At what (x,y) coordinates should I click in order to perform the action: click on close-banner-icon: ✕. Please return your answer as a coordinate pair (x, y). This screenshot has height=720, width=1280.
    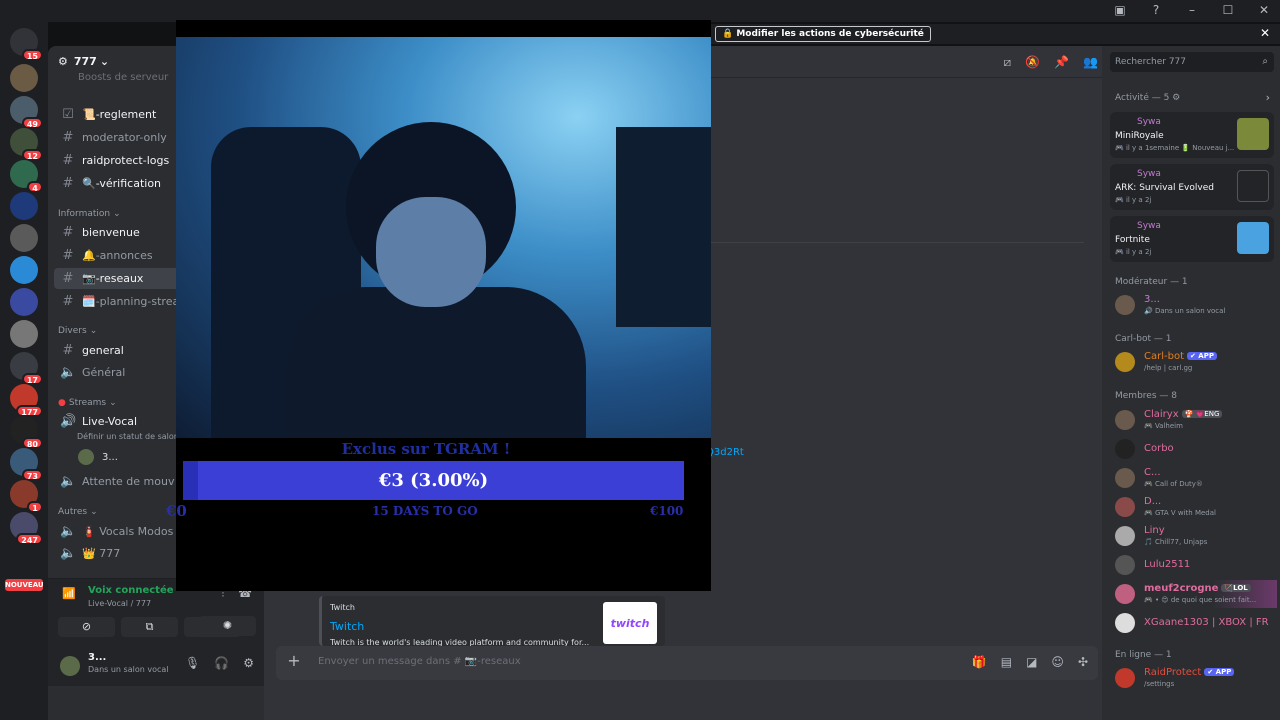
    Looking at the image, I should click on (1265, 33).